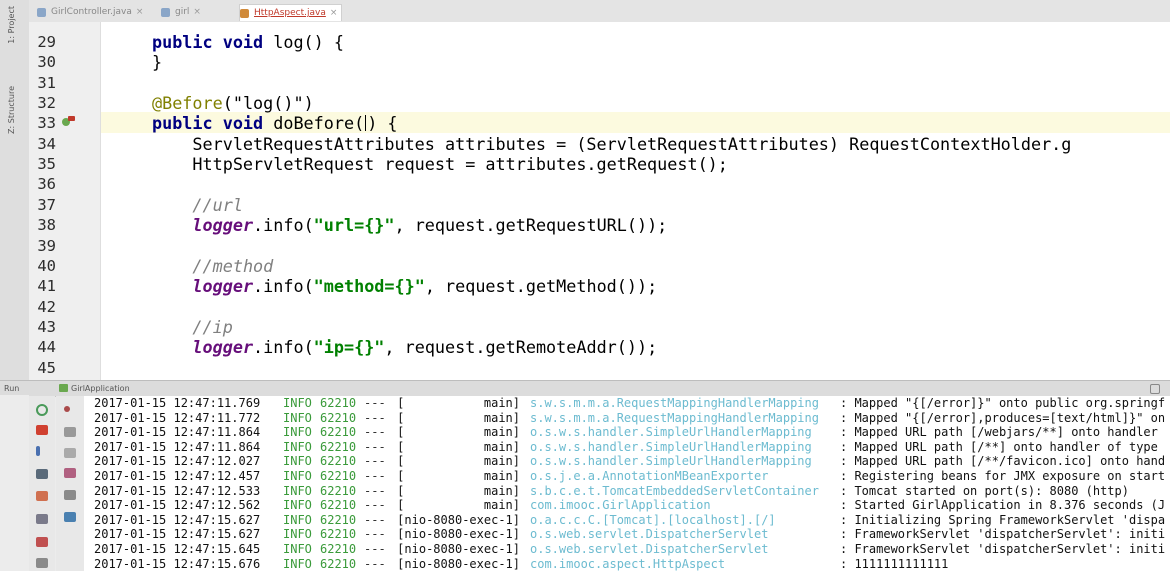 Image resolution: width=1170 pixels, height=571 pixels. What do you see at coordinates (177, 476) in the screenshot?
I see `log-date: 2017-01-15 12:47:12.457` at bounding box center [177, 476].